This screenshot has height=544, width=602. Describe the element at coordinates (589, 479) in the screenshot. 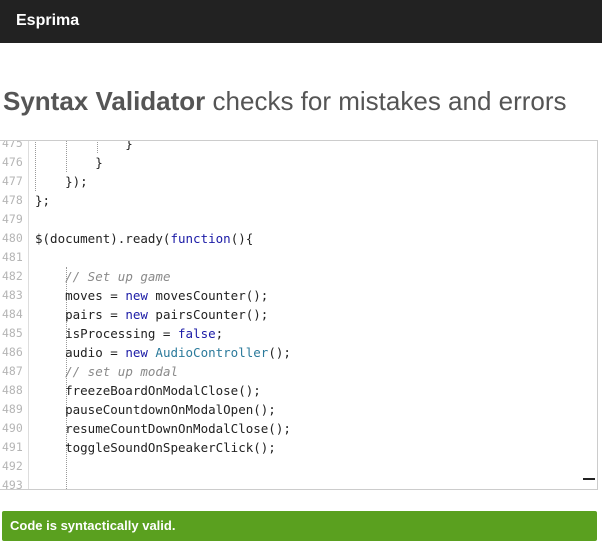

I see `scroll-marker` at that location.